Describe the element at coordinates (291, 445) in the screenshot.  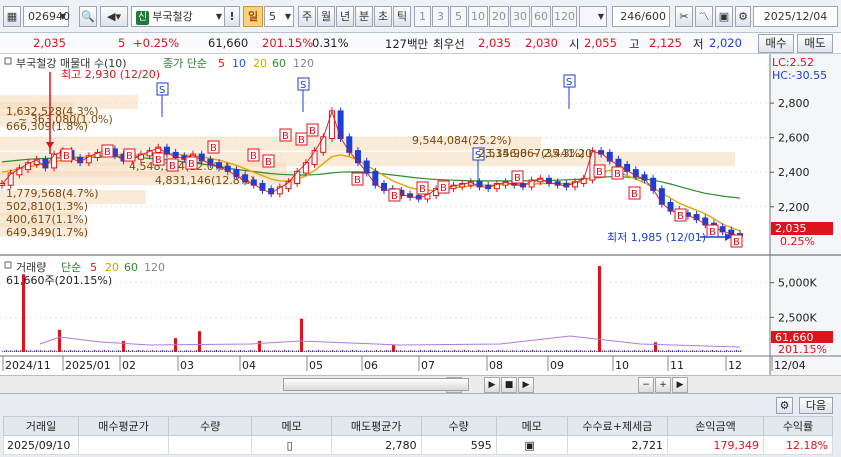
I see `buy-memo-icon: ▯` at that location.